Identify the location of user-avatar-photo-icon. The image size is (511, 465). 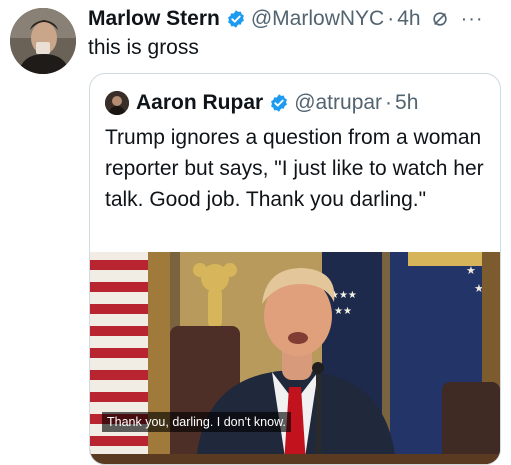
(43, 41).